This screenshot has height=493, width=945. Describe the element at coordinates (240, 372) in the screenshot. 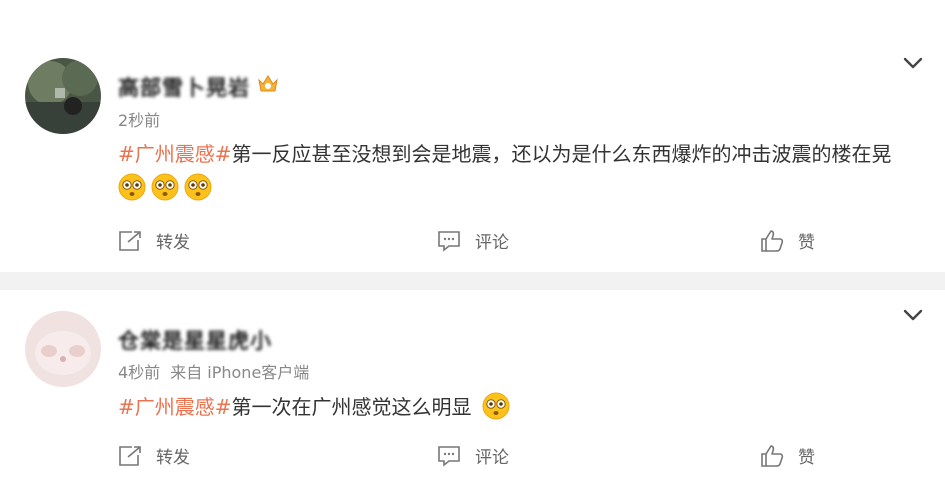

I see `post-source: 来自 iPhone客户端` at that location.